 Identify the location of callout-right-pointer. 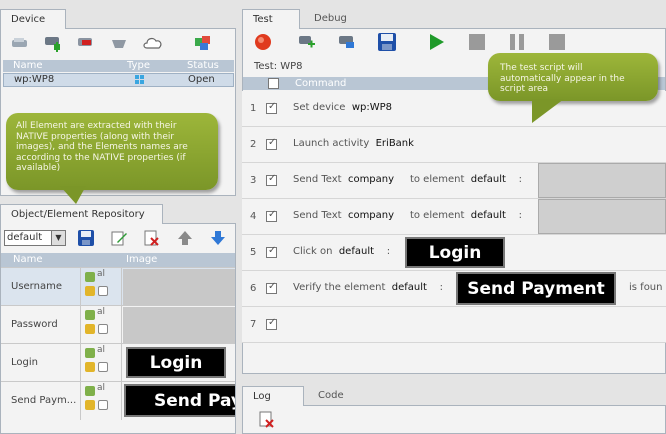
(548, 111).